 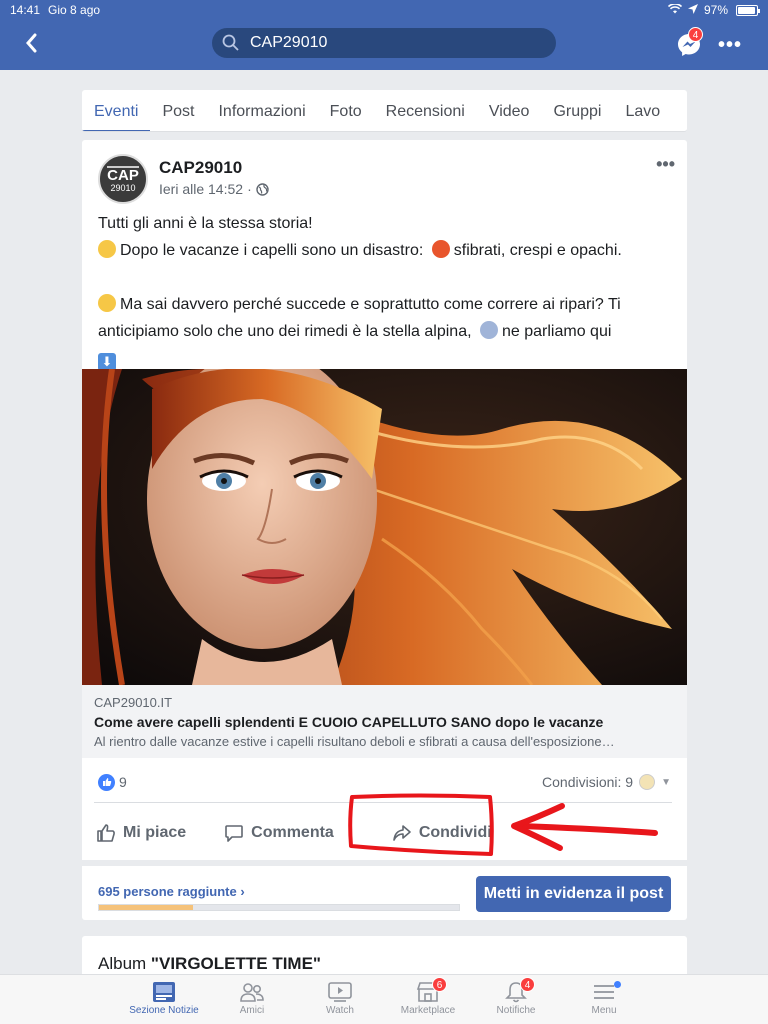 What do you see at coordinates (123, 782) in the screenshot?
I see `likes-count: 9` at bounding box center [123, 782].